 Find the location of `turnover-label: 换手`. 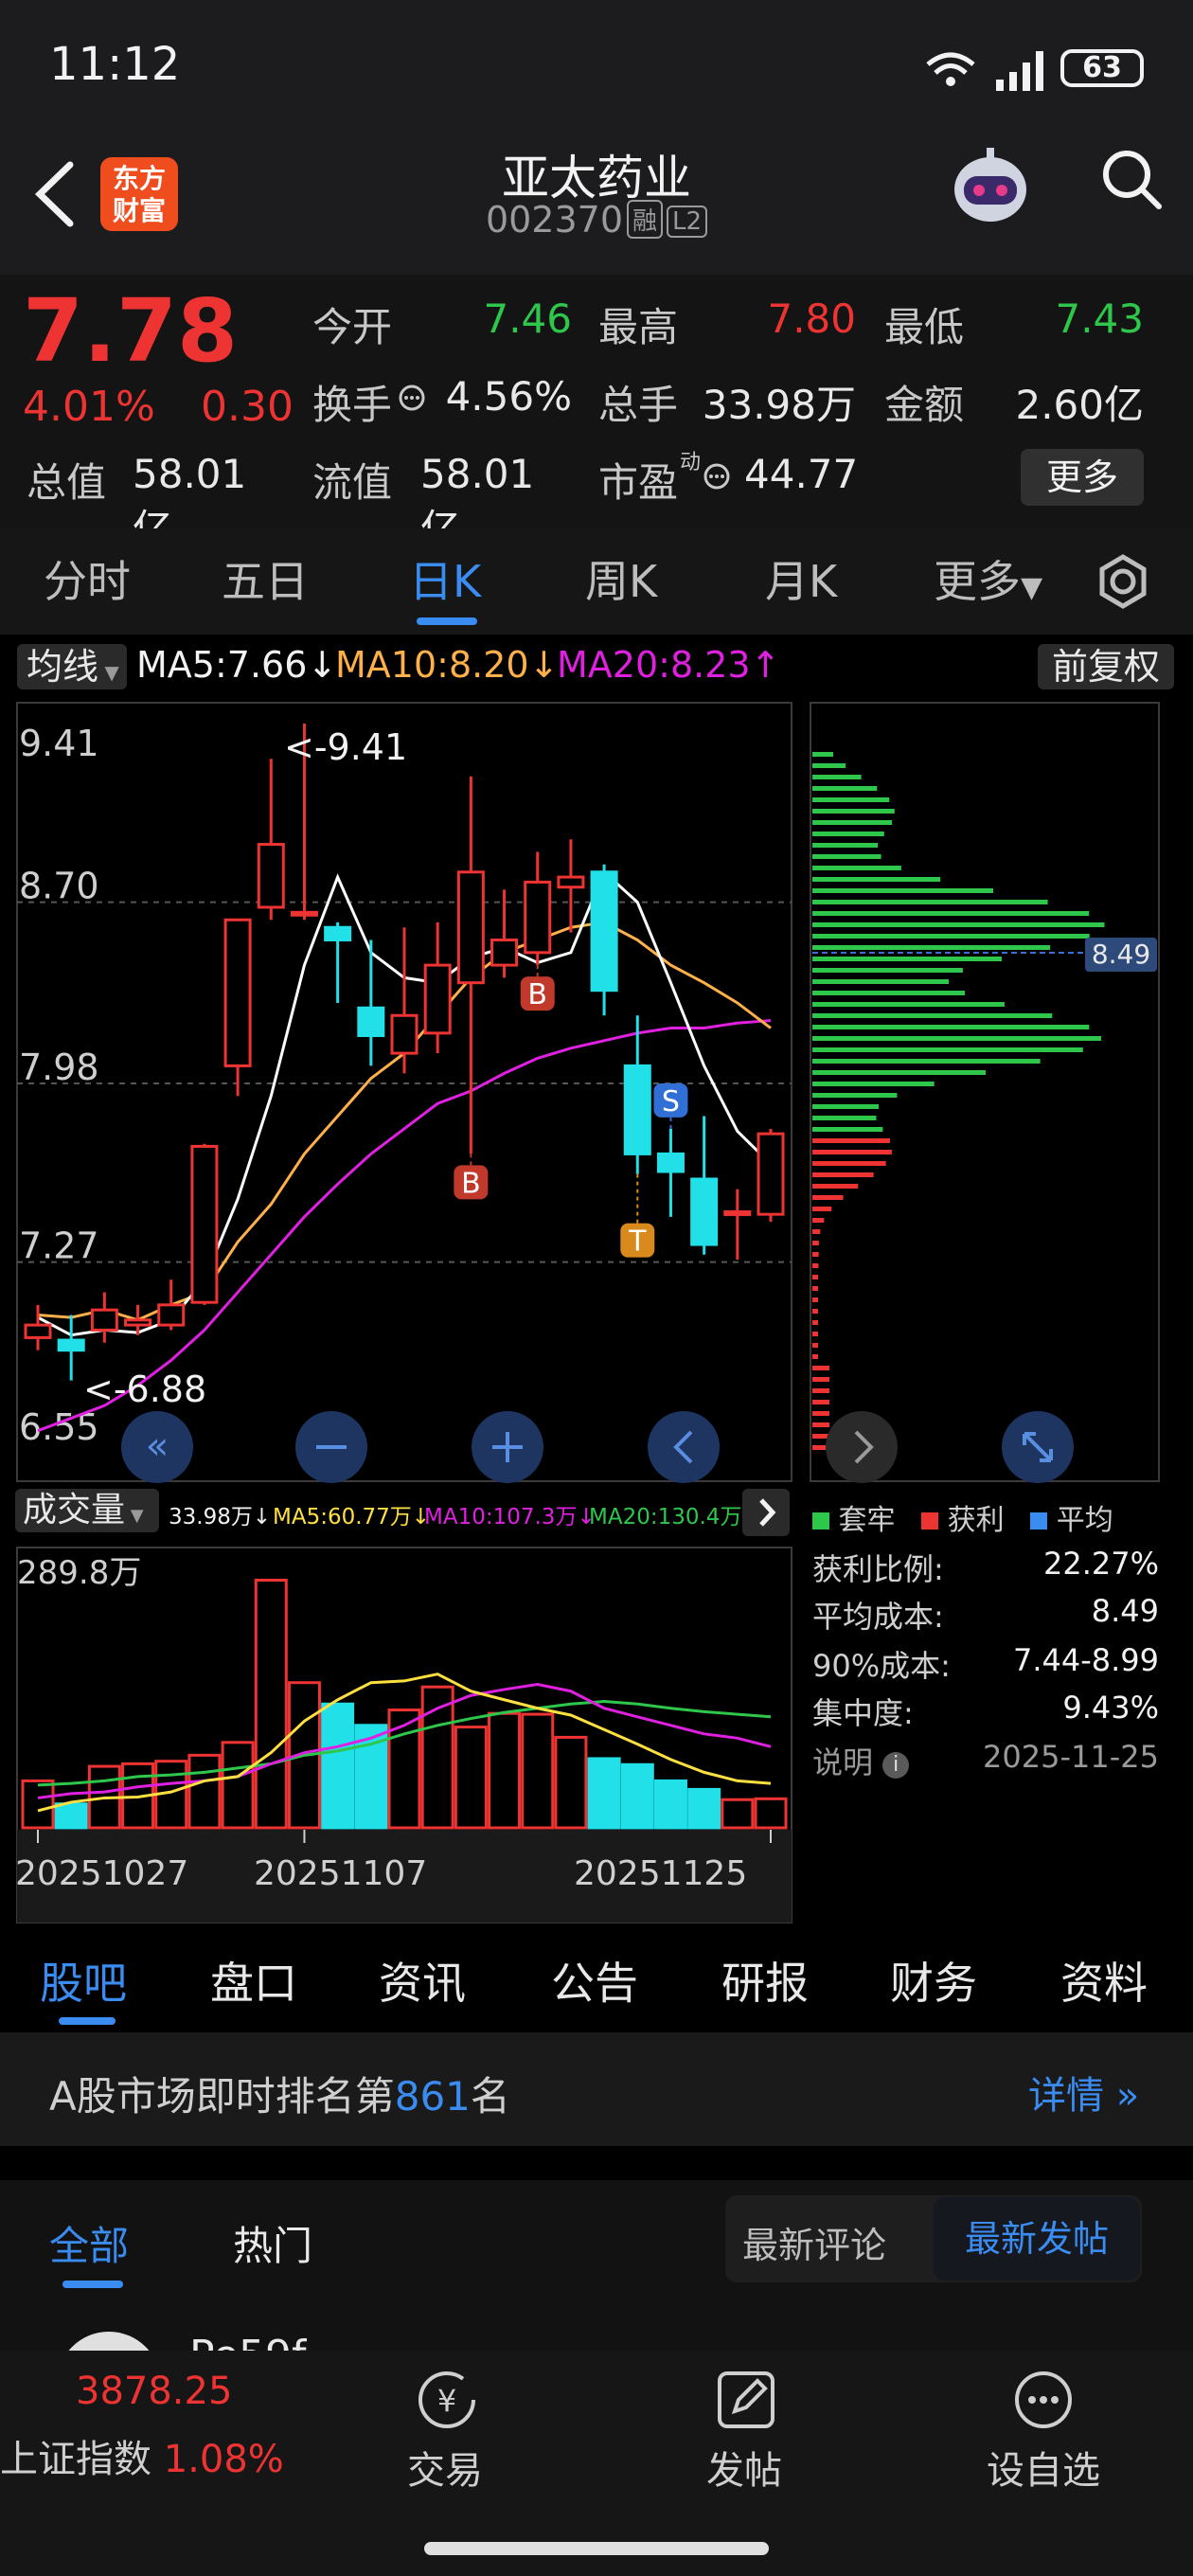

turnover-label: 换手 is located at coordinates (352, 405).